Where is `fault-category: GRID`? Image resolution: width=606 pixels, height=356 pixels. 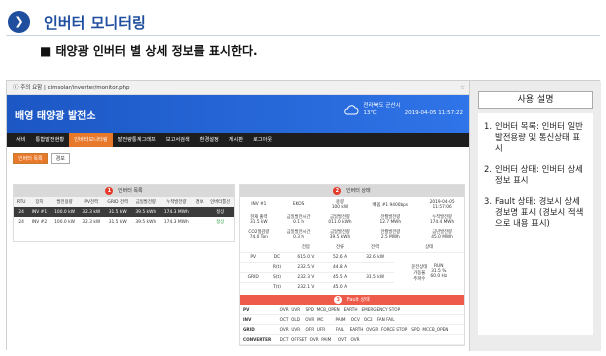
fault-category: GRID is located at coordinates (258, 329).